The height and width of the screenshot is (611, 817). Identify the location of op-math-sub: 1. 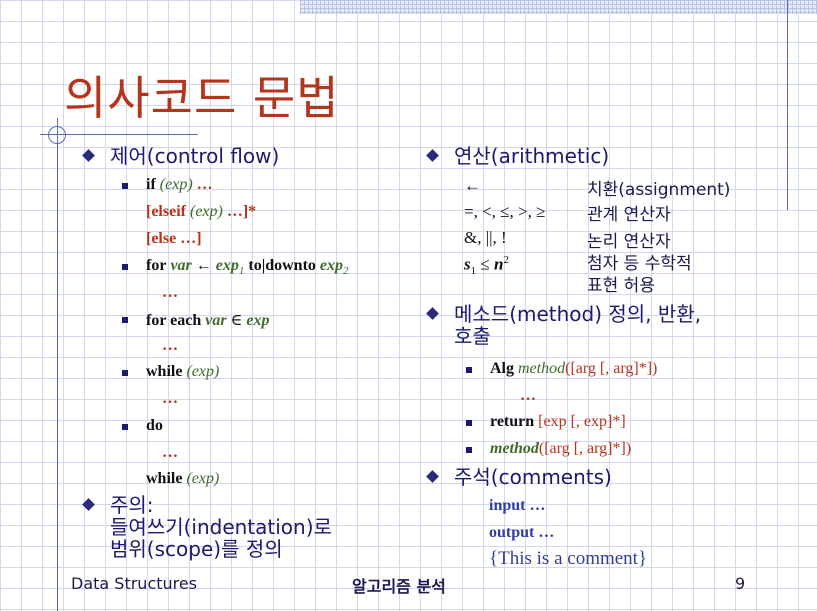
(473, 271).